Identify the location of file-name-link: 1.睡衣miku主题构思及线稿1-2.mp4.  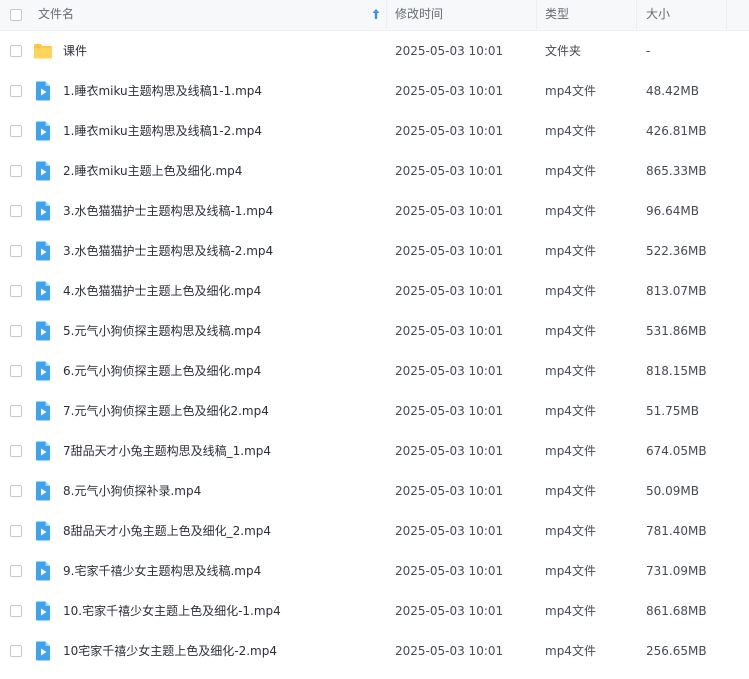
(162, 131).